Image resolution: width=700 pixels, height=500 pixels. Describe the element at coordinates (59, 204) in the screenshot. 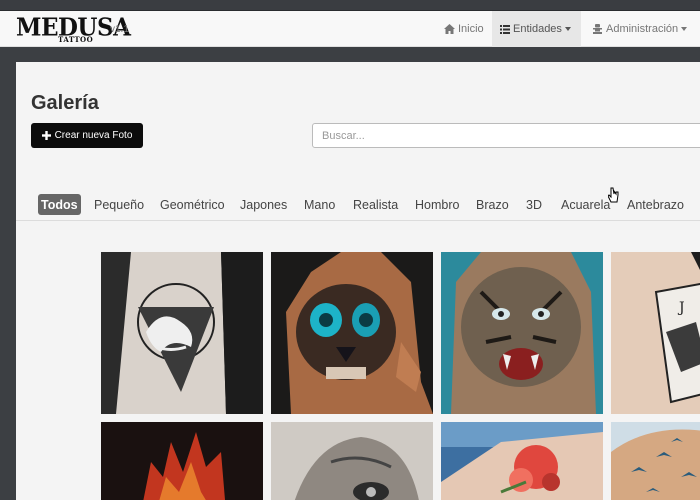

I see `filter-todos: Todos` at that location.